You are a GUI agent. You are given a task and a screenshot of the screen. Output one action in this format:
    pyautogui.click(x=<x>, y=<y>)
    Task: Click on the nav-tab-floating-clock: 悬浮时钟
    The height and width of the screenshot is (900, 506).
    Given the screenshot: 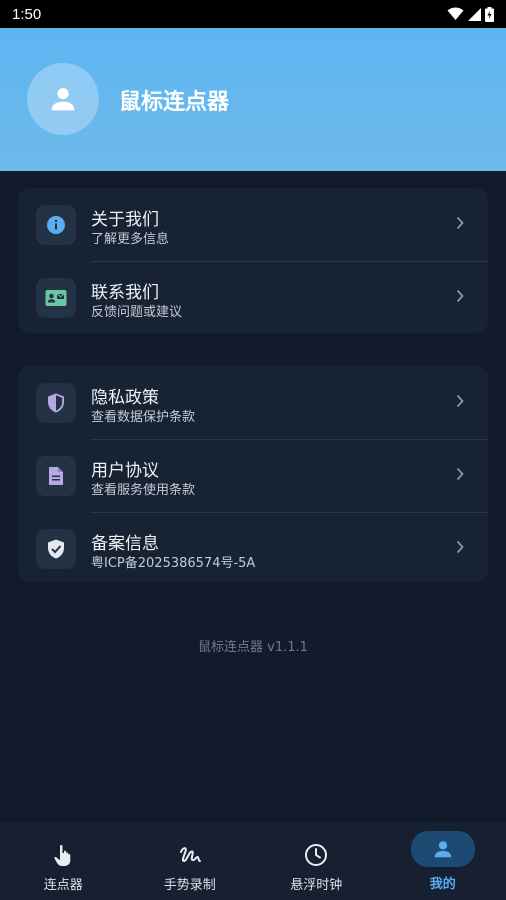 What is the action you would take?
    pyautogui.click(x=316, y=861)
    